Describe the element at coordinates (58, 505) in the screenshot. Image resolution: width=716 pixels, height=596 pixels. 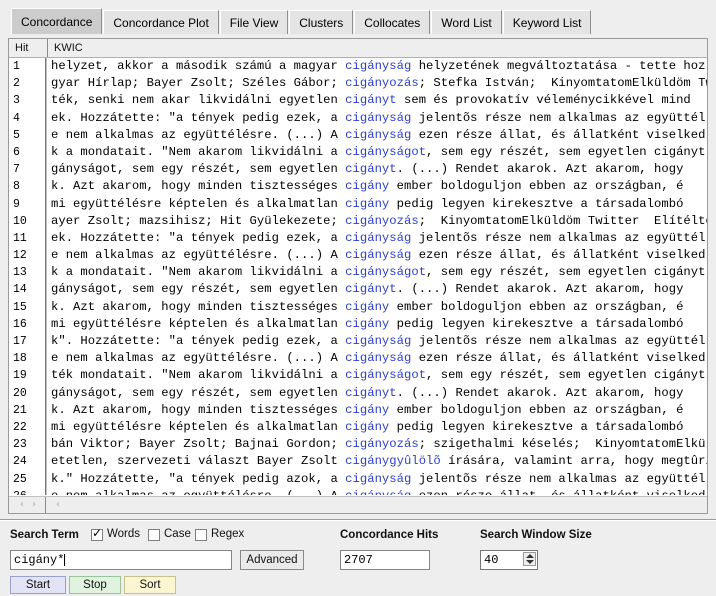
I see `kwic-scroll-left-icon: ‹` at that location.